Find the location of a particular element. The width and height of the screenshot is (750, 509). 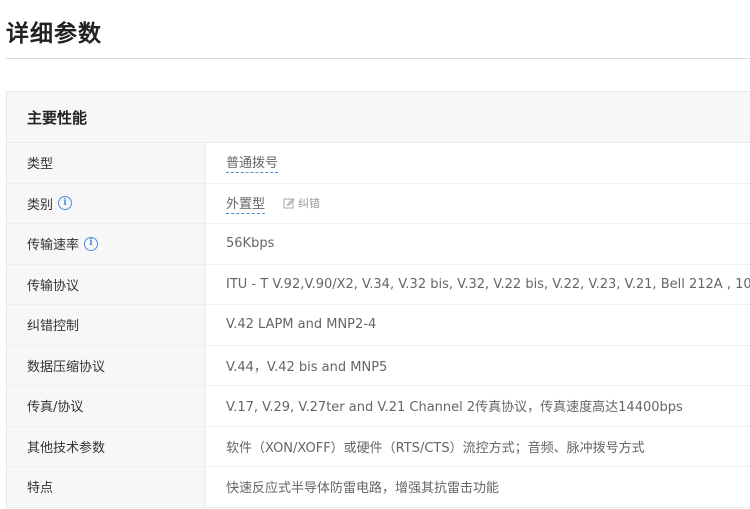

row-label: 其他技术参数 is located at coordinates (106, 446).